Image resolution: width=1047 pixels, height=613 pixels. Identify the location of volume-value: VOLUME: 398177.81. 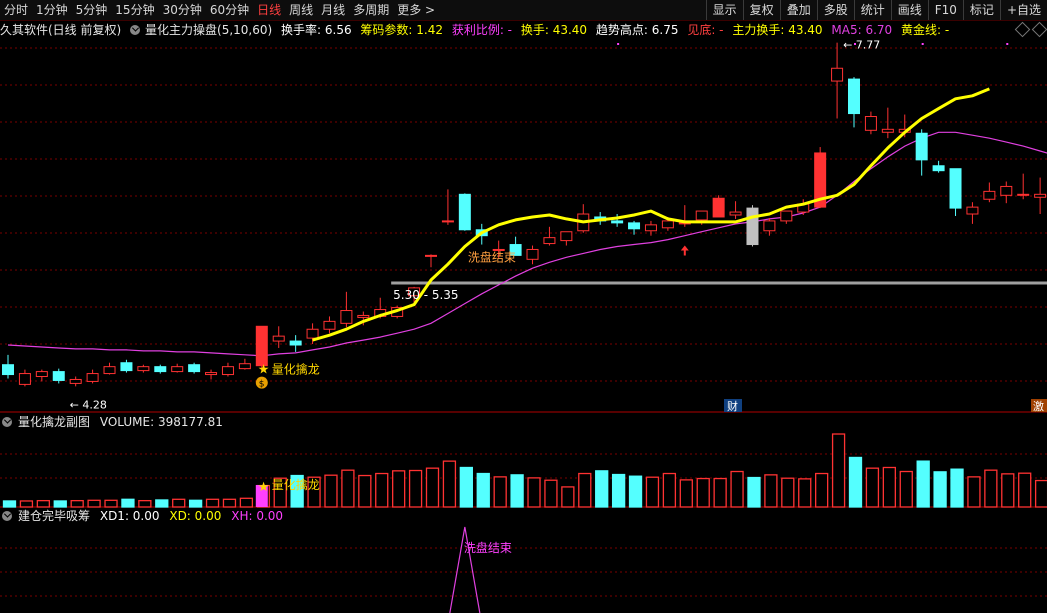
(161, 422).